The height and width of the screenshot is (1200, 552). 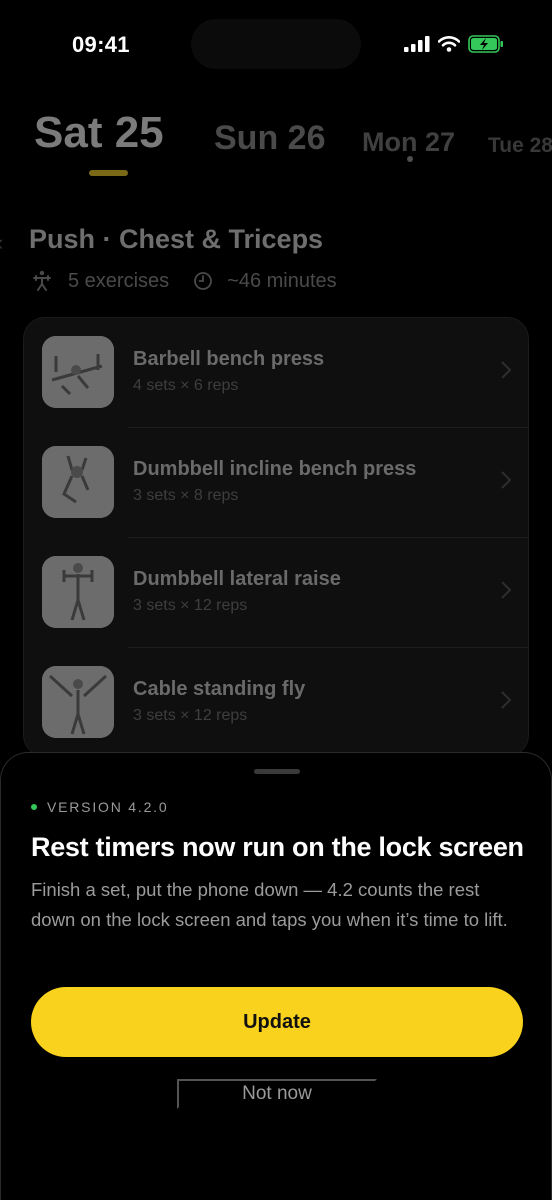 I want to click on status-bar: 09:41, so click(x=276, y=45).